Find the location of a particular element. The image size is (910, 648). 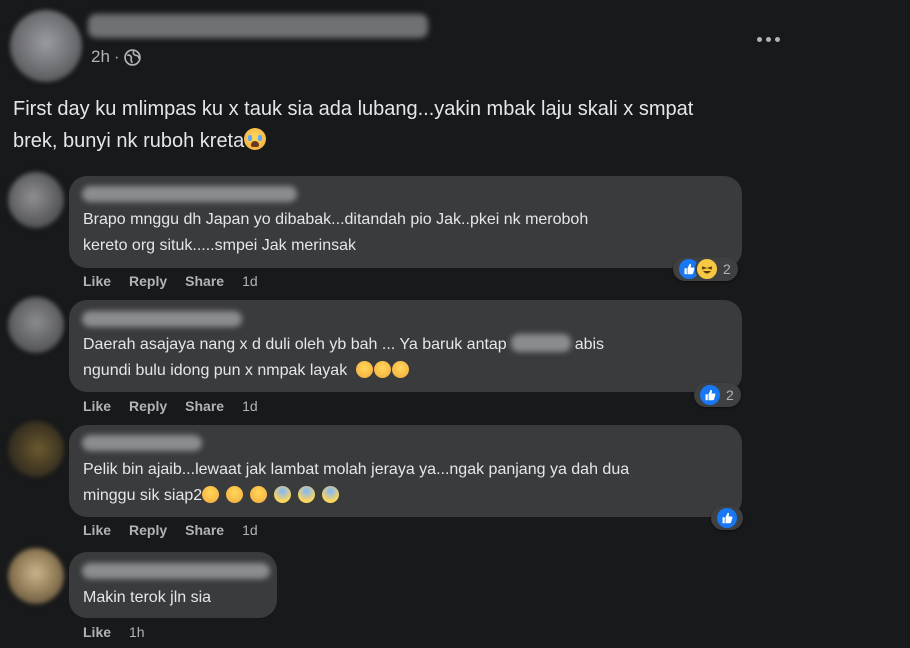

comment-actions: Like 1h is located at coordinates (123, 632).